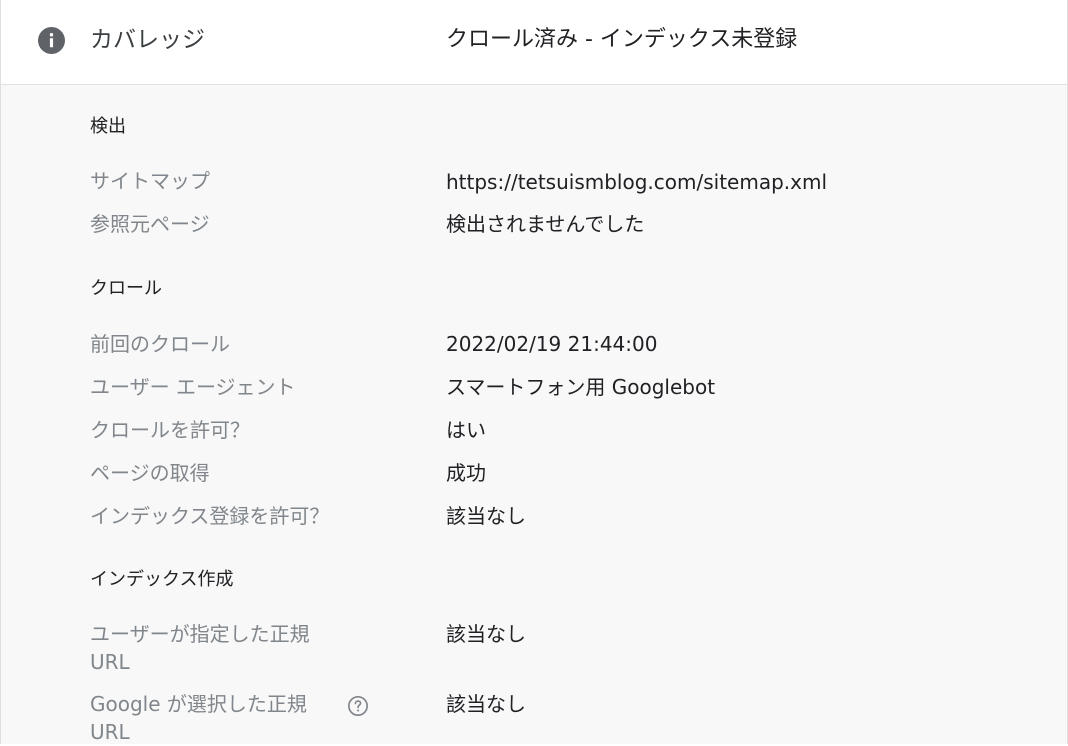 The height and width of the screenshot is (746, 1068). I want to click on coverage-header: カバレッジ クロール済み - インデックス未登録, so click(534, 42).